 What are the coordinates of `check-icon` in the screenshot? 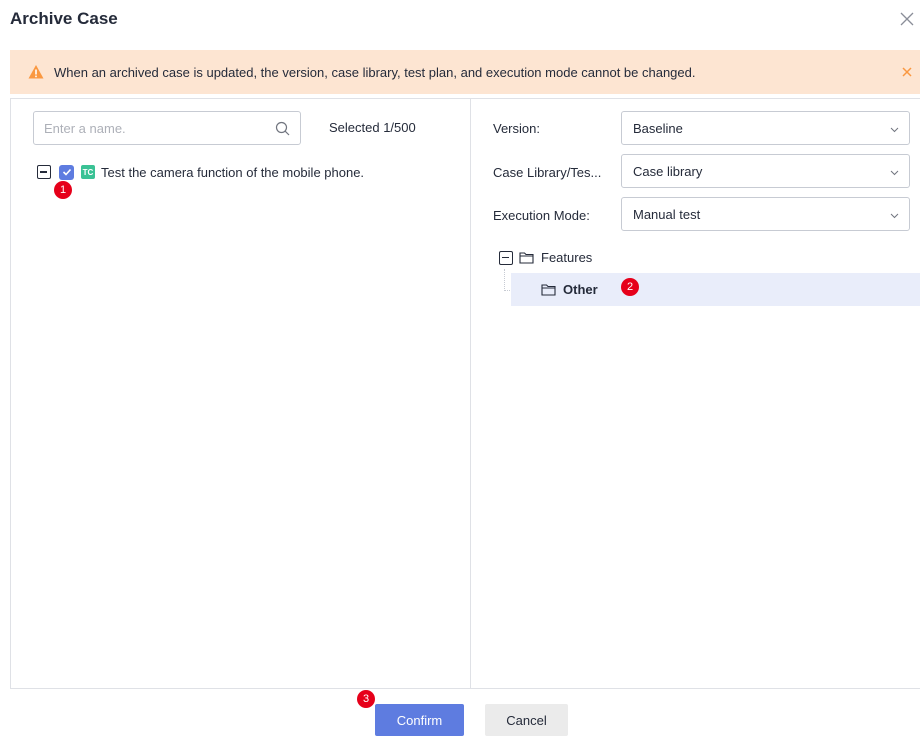 It's located at (66, 172).